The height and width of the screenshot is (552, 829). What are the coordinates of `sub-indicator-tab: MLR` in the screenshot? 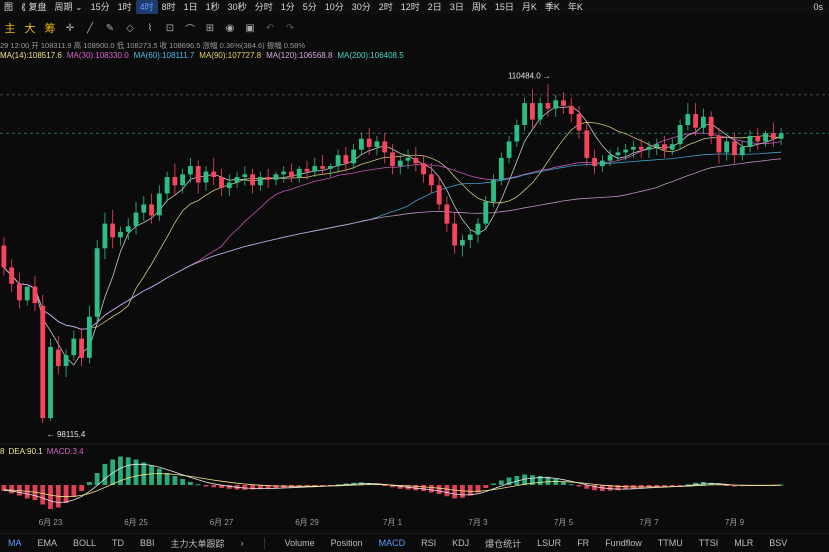 It's located at (743, 543).